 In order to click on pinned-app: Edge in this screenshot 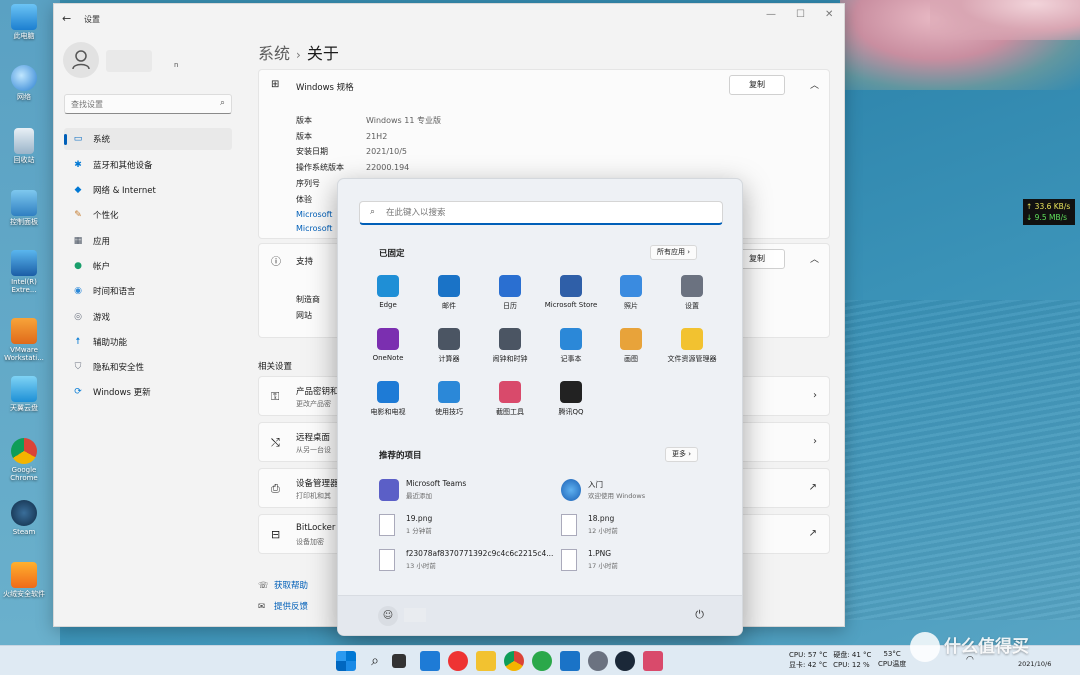, I will do `click(388, 292)`.